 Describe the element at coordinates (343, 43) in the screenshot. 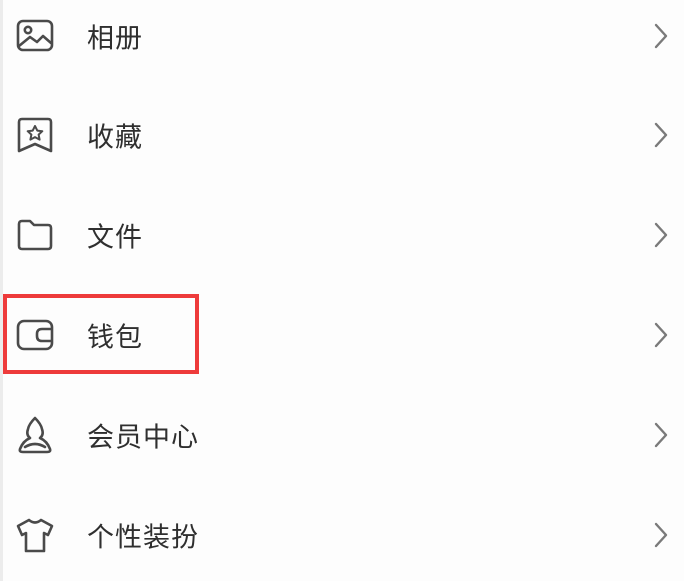

I see `menu-item-album: 相册` at that location.